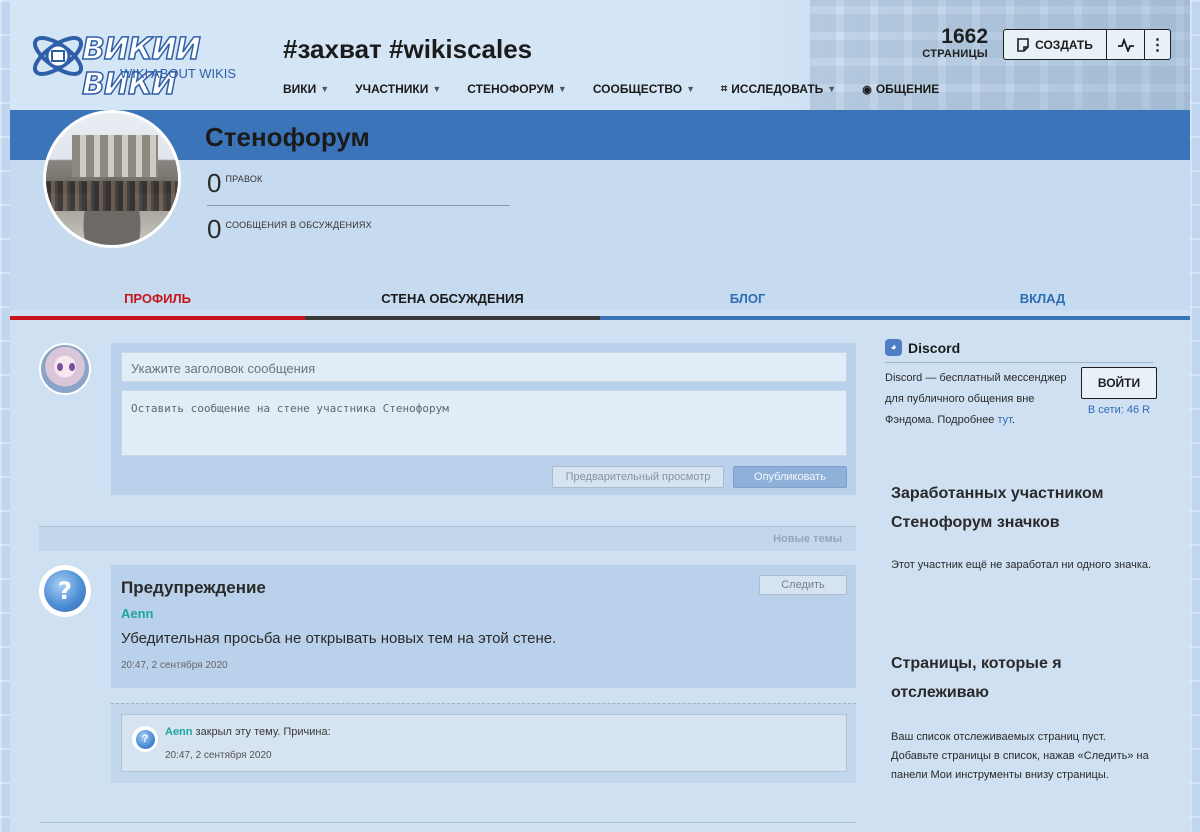  What do you see at coordinates (907, 89) in the screenshot?
I see `nav-label: ОБЩЕНИЕ` at bounding box center [907, 89].